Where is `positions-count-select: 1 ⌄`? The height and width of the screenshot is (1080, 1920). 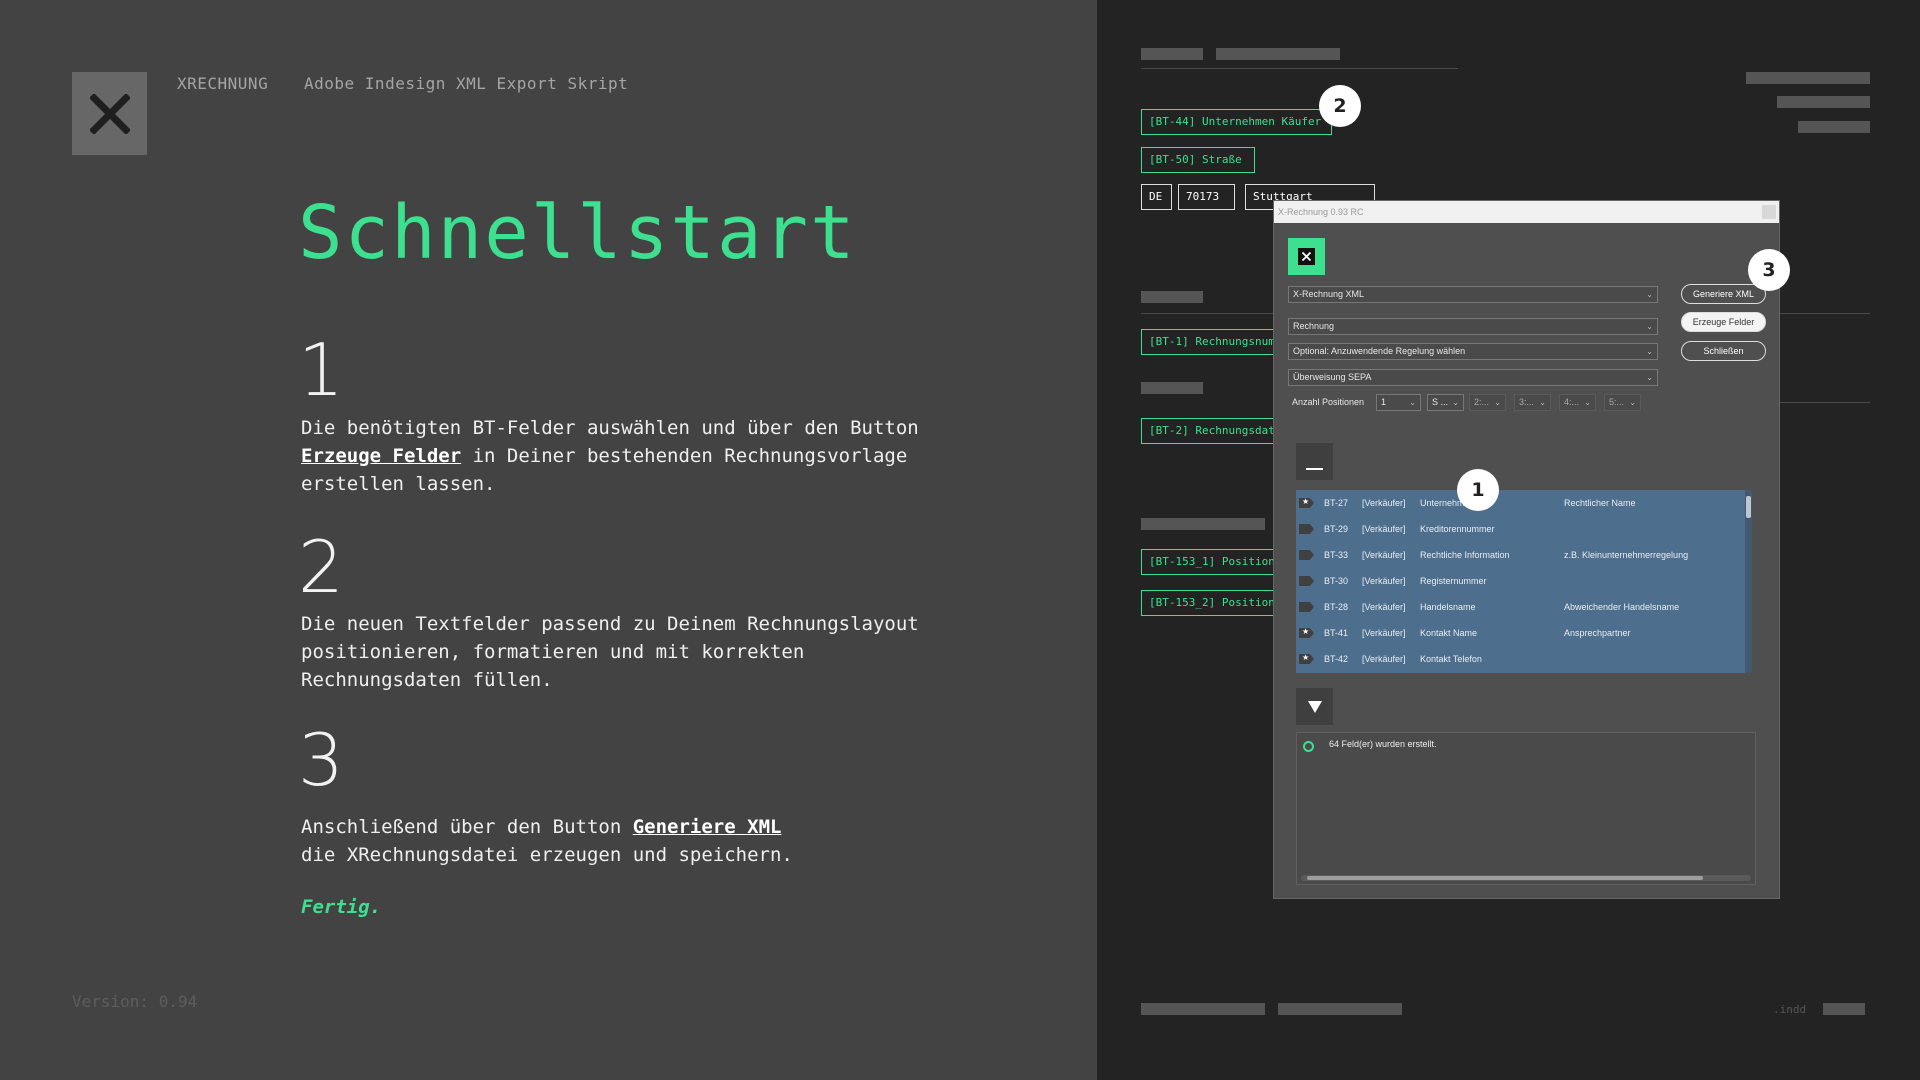 positions-count-select: 1 ⌄ is located at coordinates (1398, 402).